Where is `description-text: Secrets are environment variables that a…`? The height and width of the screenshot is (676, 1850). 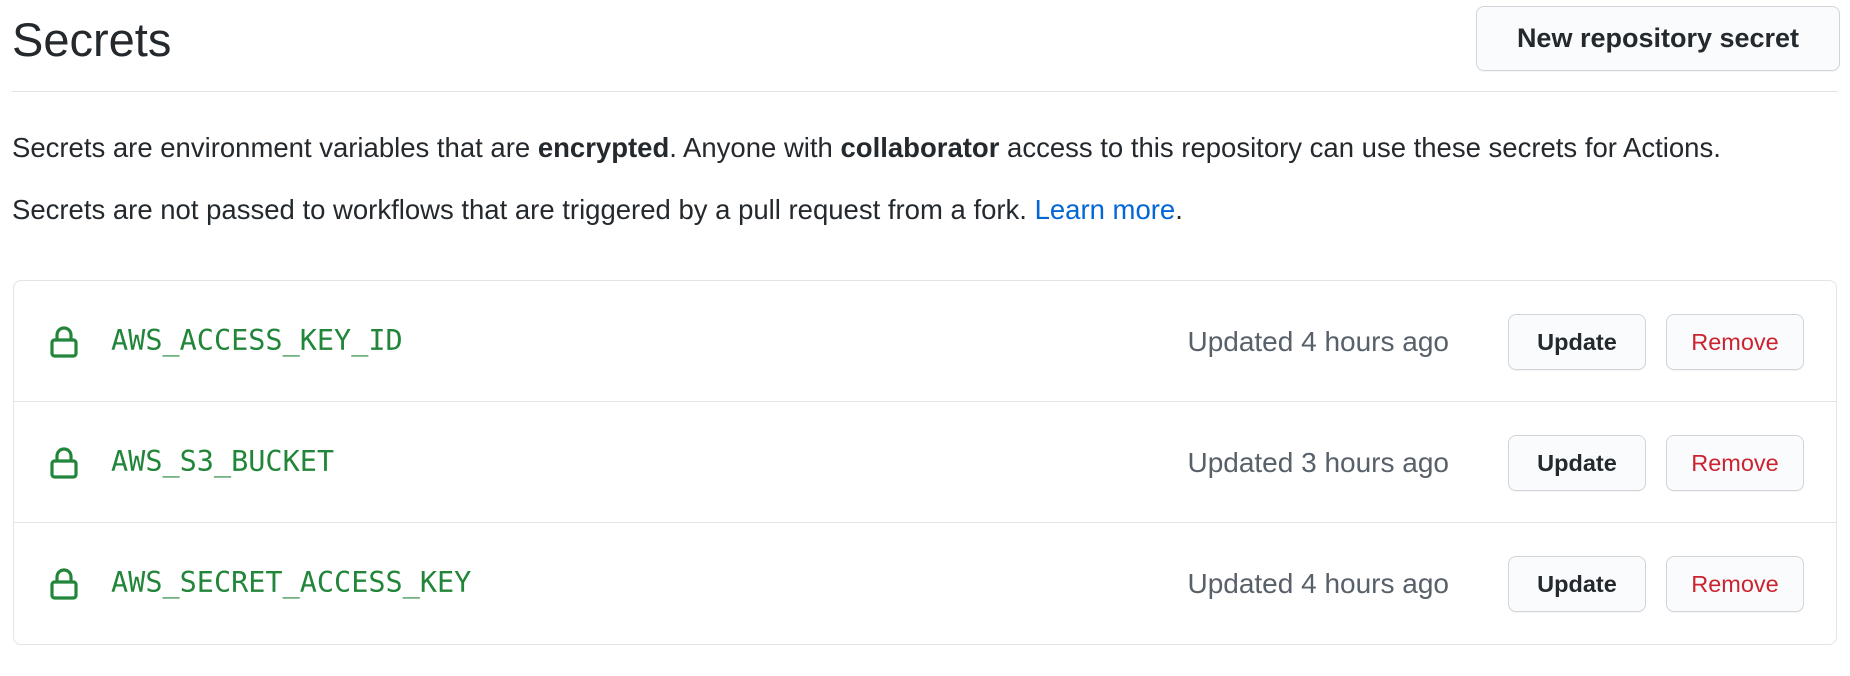
description-text: Secrets are environment variables that a… is located at coordinates (275, 147).